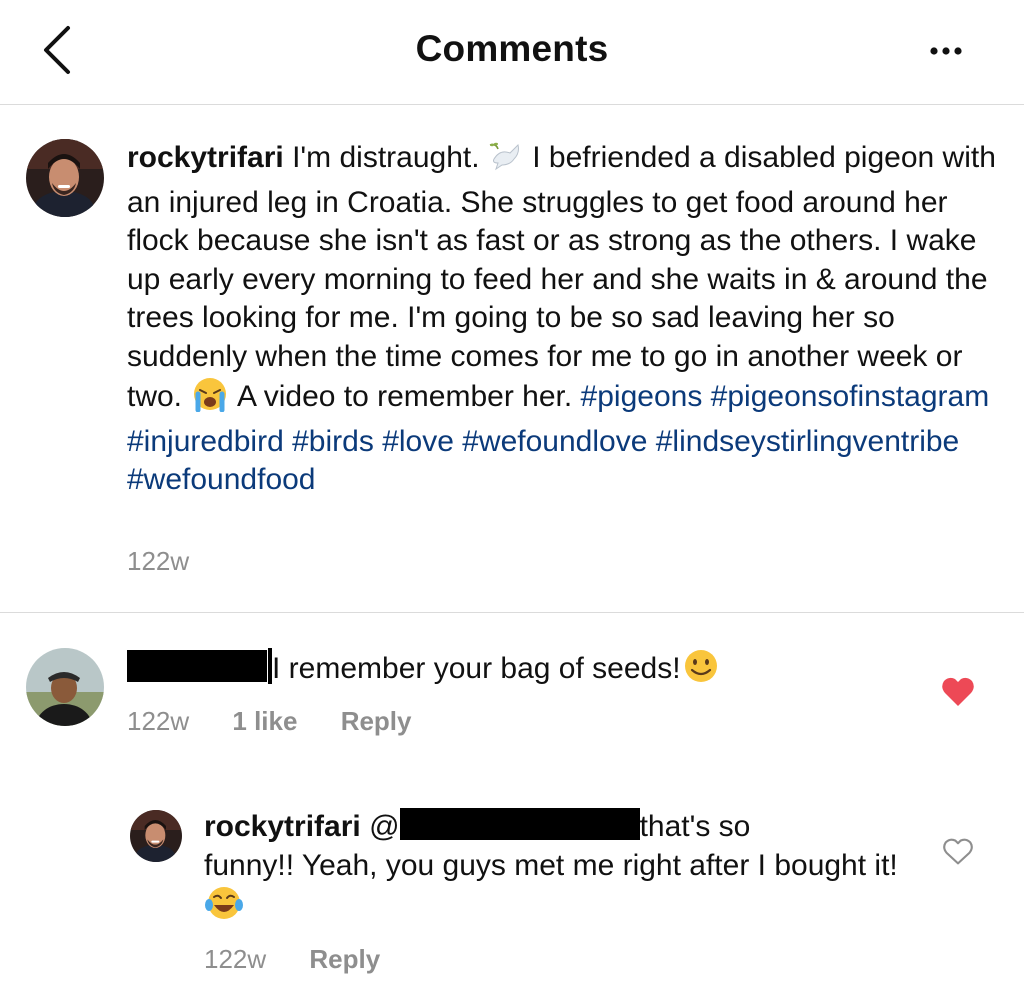 The image size is (1024, 1008). What do you see at coordinates (946, 51) in the screenshot?
I see `ellipsis-icon` at bounding box center [946, 51].